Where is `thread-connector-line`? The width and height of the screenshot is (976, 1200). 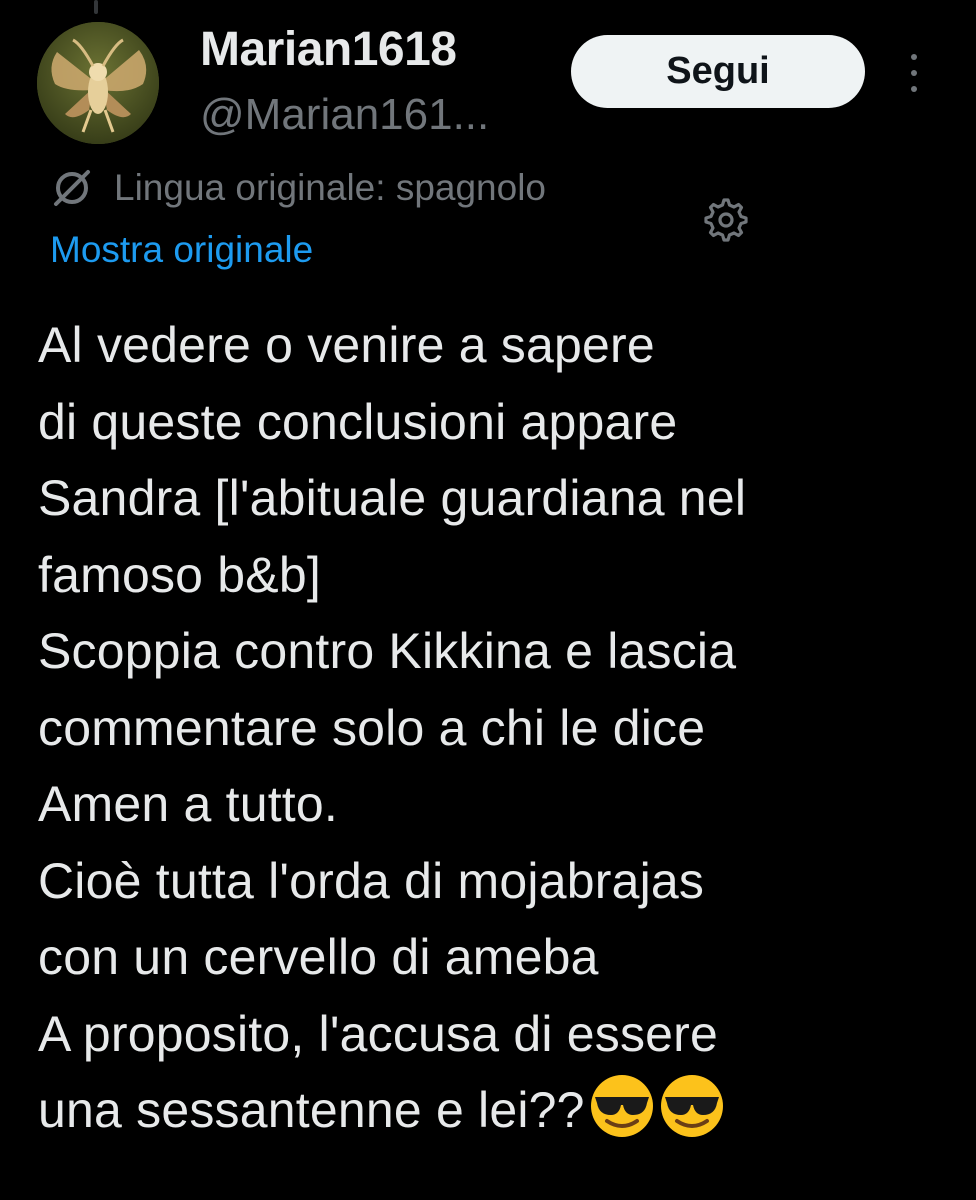
thread-connector-line is located at coordinates (96, 7).